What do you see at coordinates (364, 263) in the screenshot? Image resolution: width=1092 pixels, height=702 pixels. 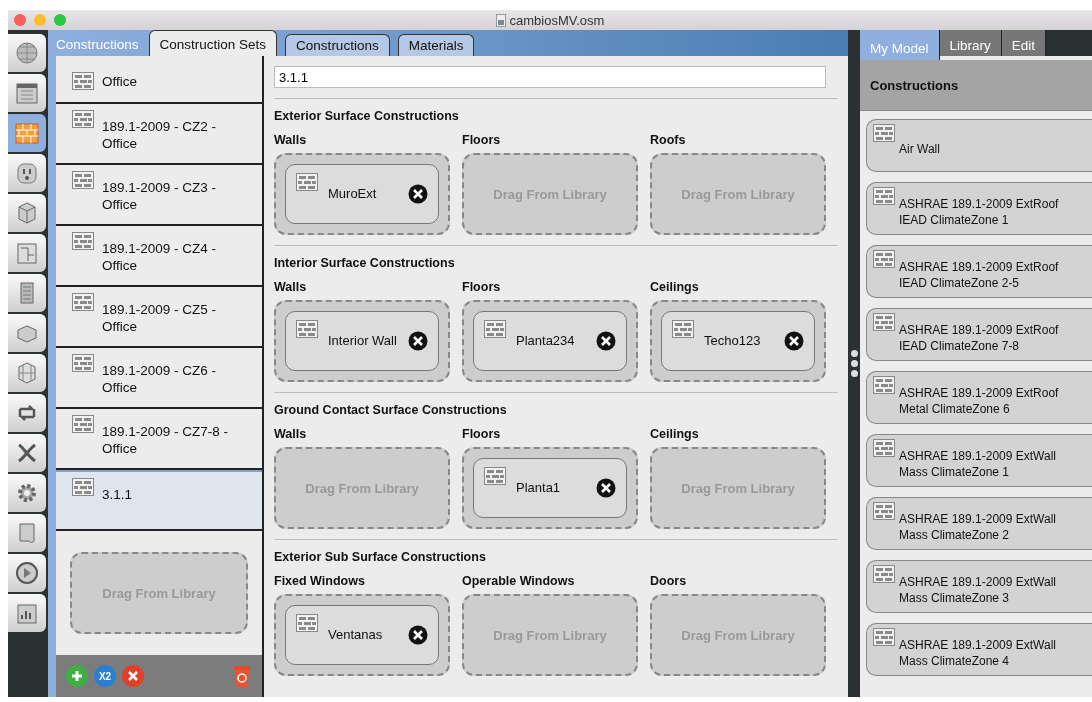 I see `section-title: Interior Surface Constructions` at bounding box center [364, 263].